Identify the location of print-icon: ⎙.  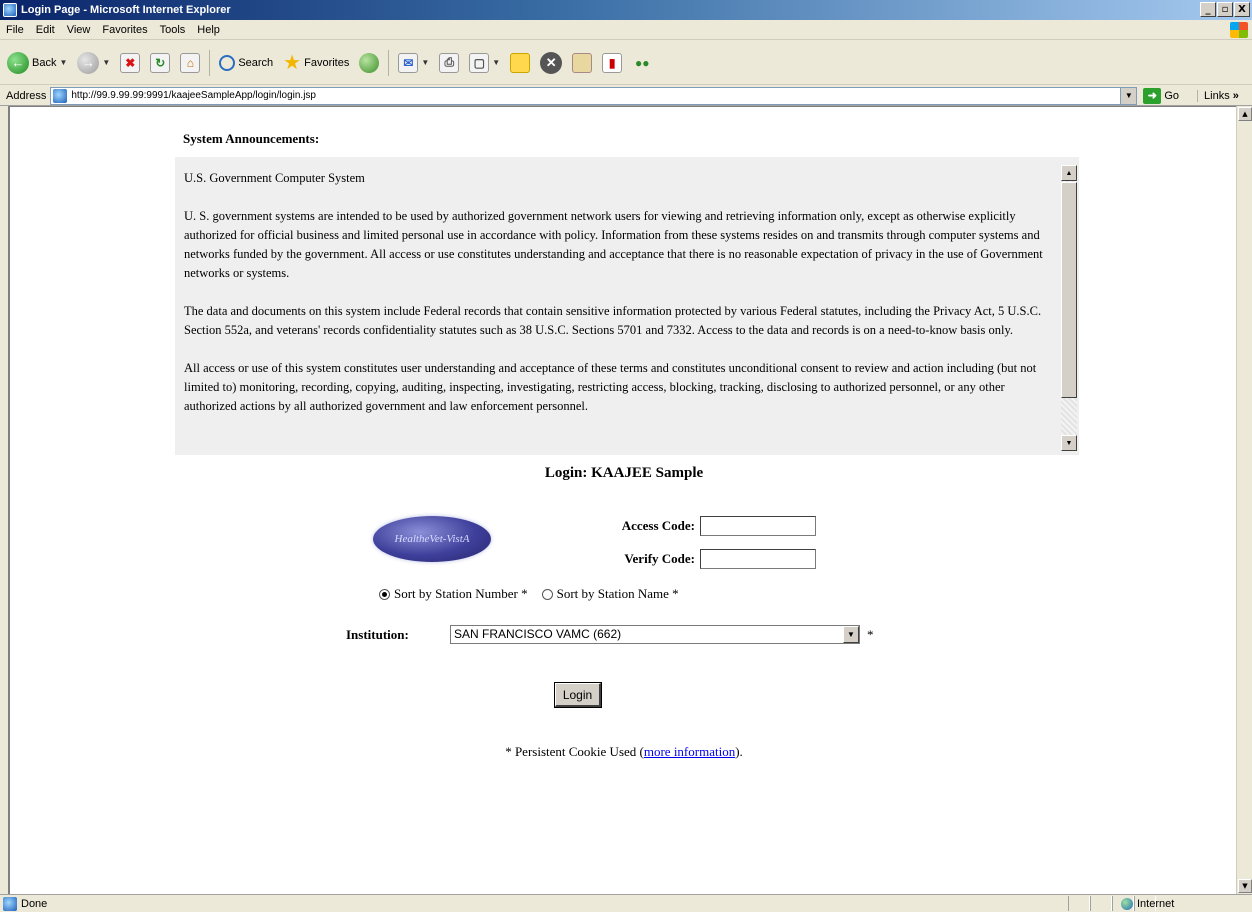
(449, 62).